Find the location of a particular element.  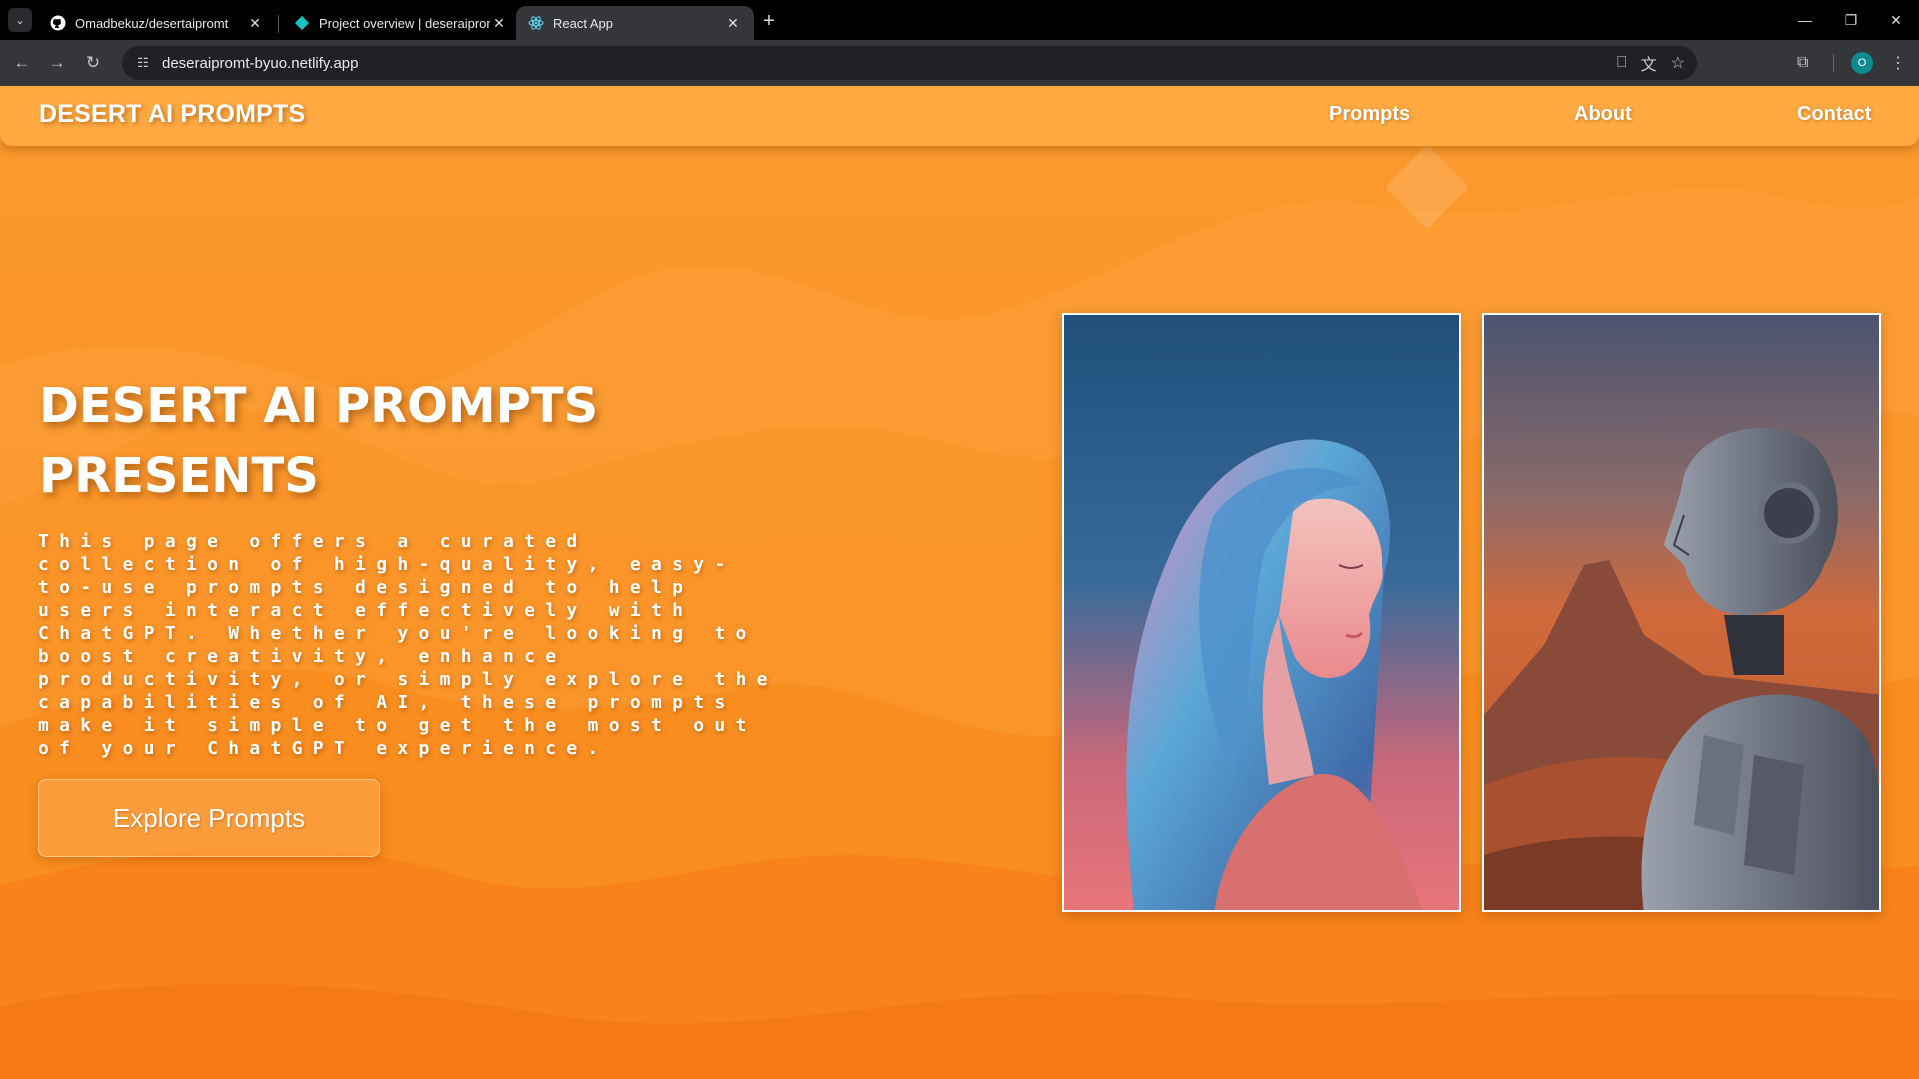

hero-description-line: ChatGPT. Whether you're looking to is located at coordinates (397, 633).